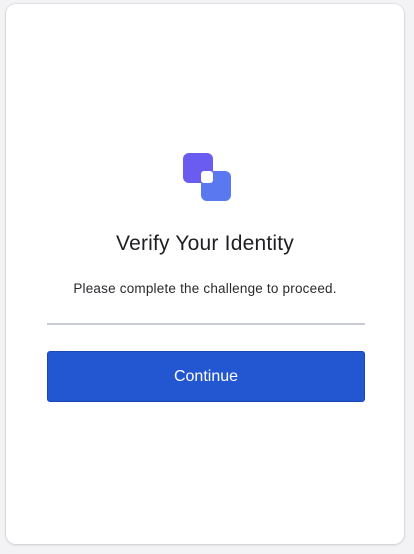 The height and width of the screenshot is (554, 414). I want to click on overlapping-squares-icon, so click(207, 177).